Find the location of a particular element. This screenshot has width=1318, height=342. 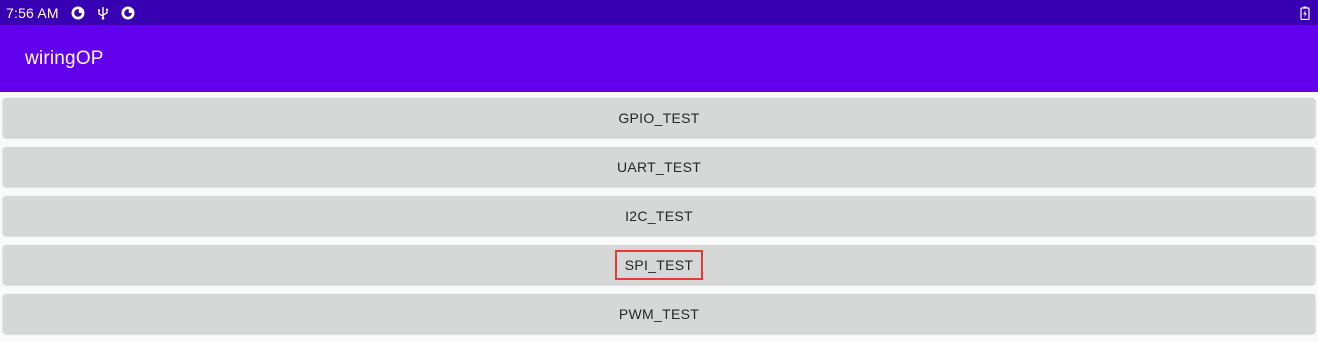

spi-test-label: SPI_TEST is located at coordinates (659, 264).